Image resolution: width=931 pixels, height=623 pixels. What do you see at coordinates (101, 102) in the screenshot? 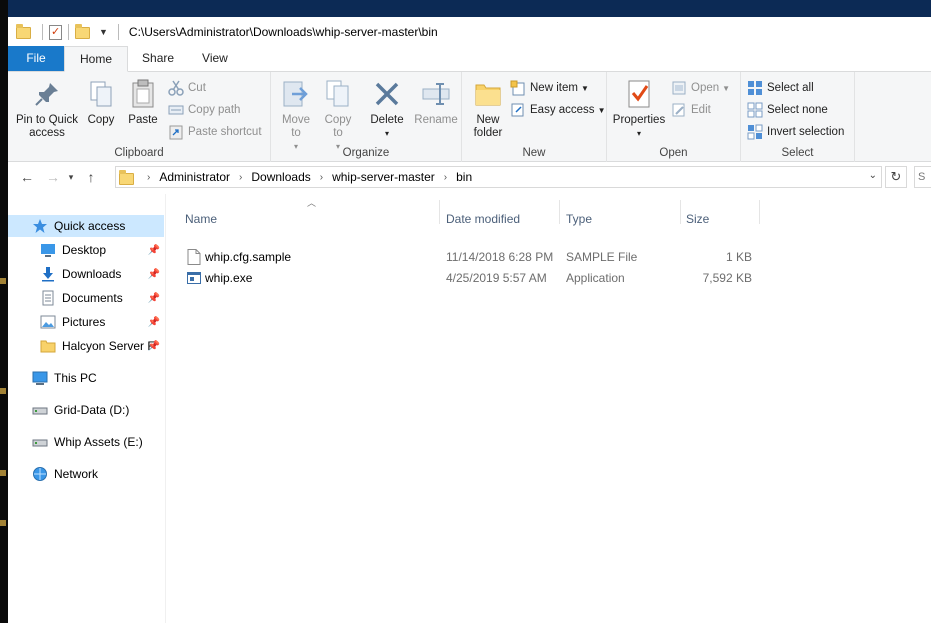
I see `copy-button: Copy` at bounding box center [101, 102].